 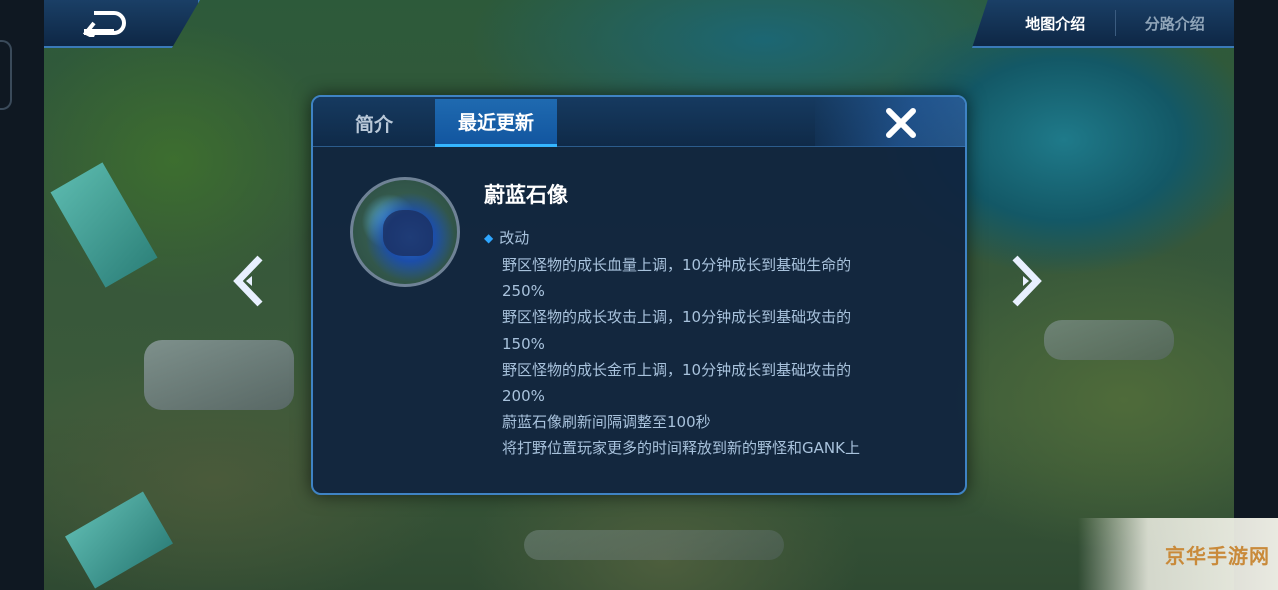 I want to click on note-line: 250%, so click(x=523, y=291).